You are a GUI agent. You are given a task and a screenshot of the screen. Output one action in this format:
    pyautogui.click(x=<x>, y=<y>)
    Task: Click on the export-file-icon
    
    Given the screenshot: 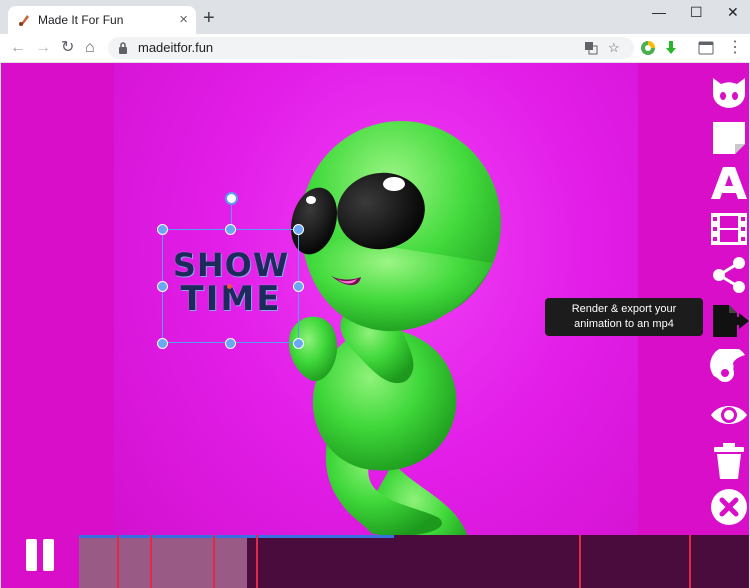 What is the action you would take?
    pyautogui.click(x=731, y=321)
    